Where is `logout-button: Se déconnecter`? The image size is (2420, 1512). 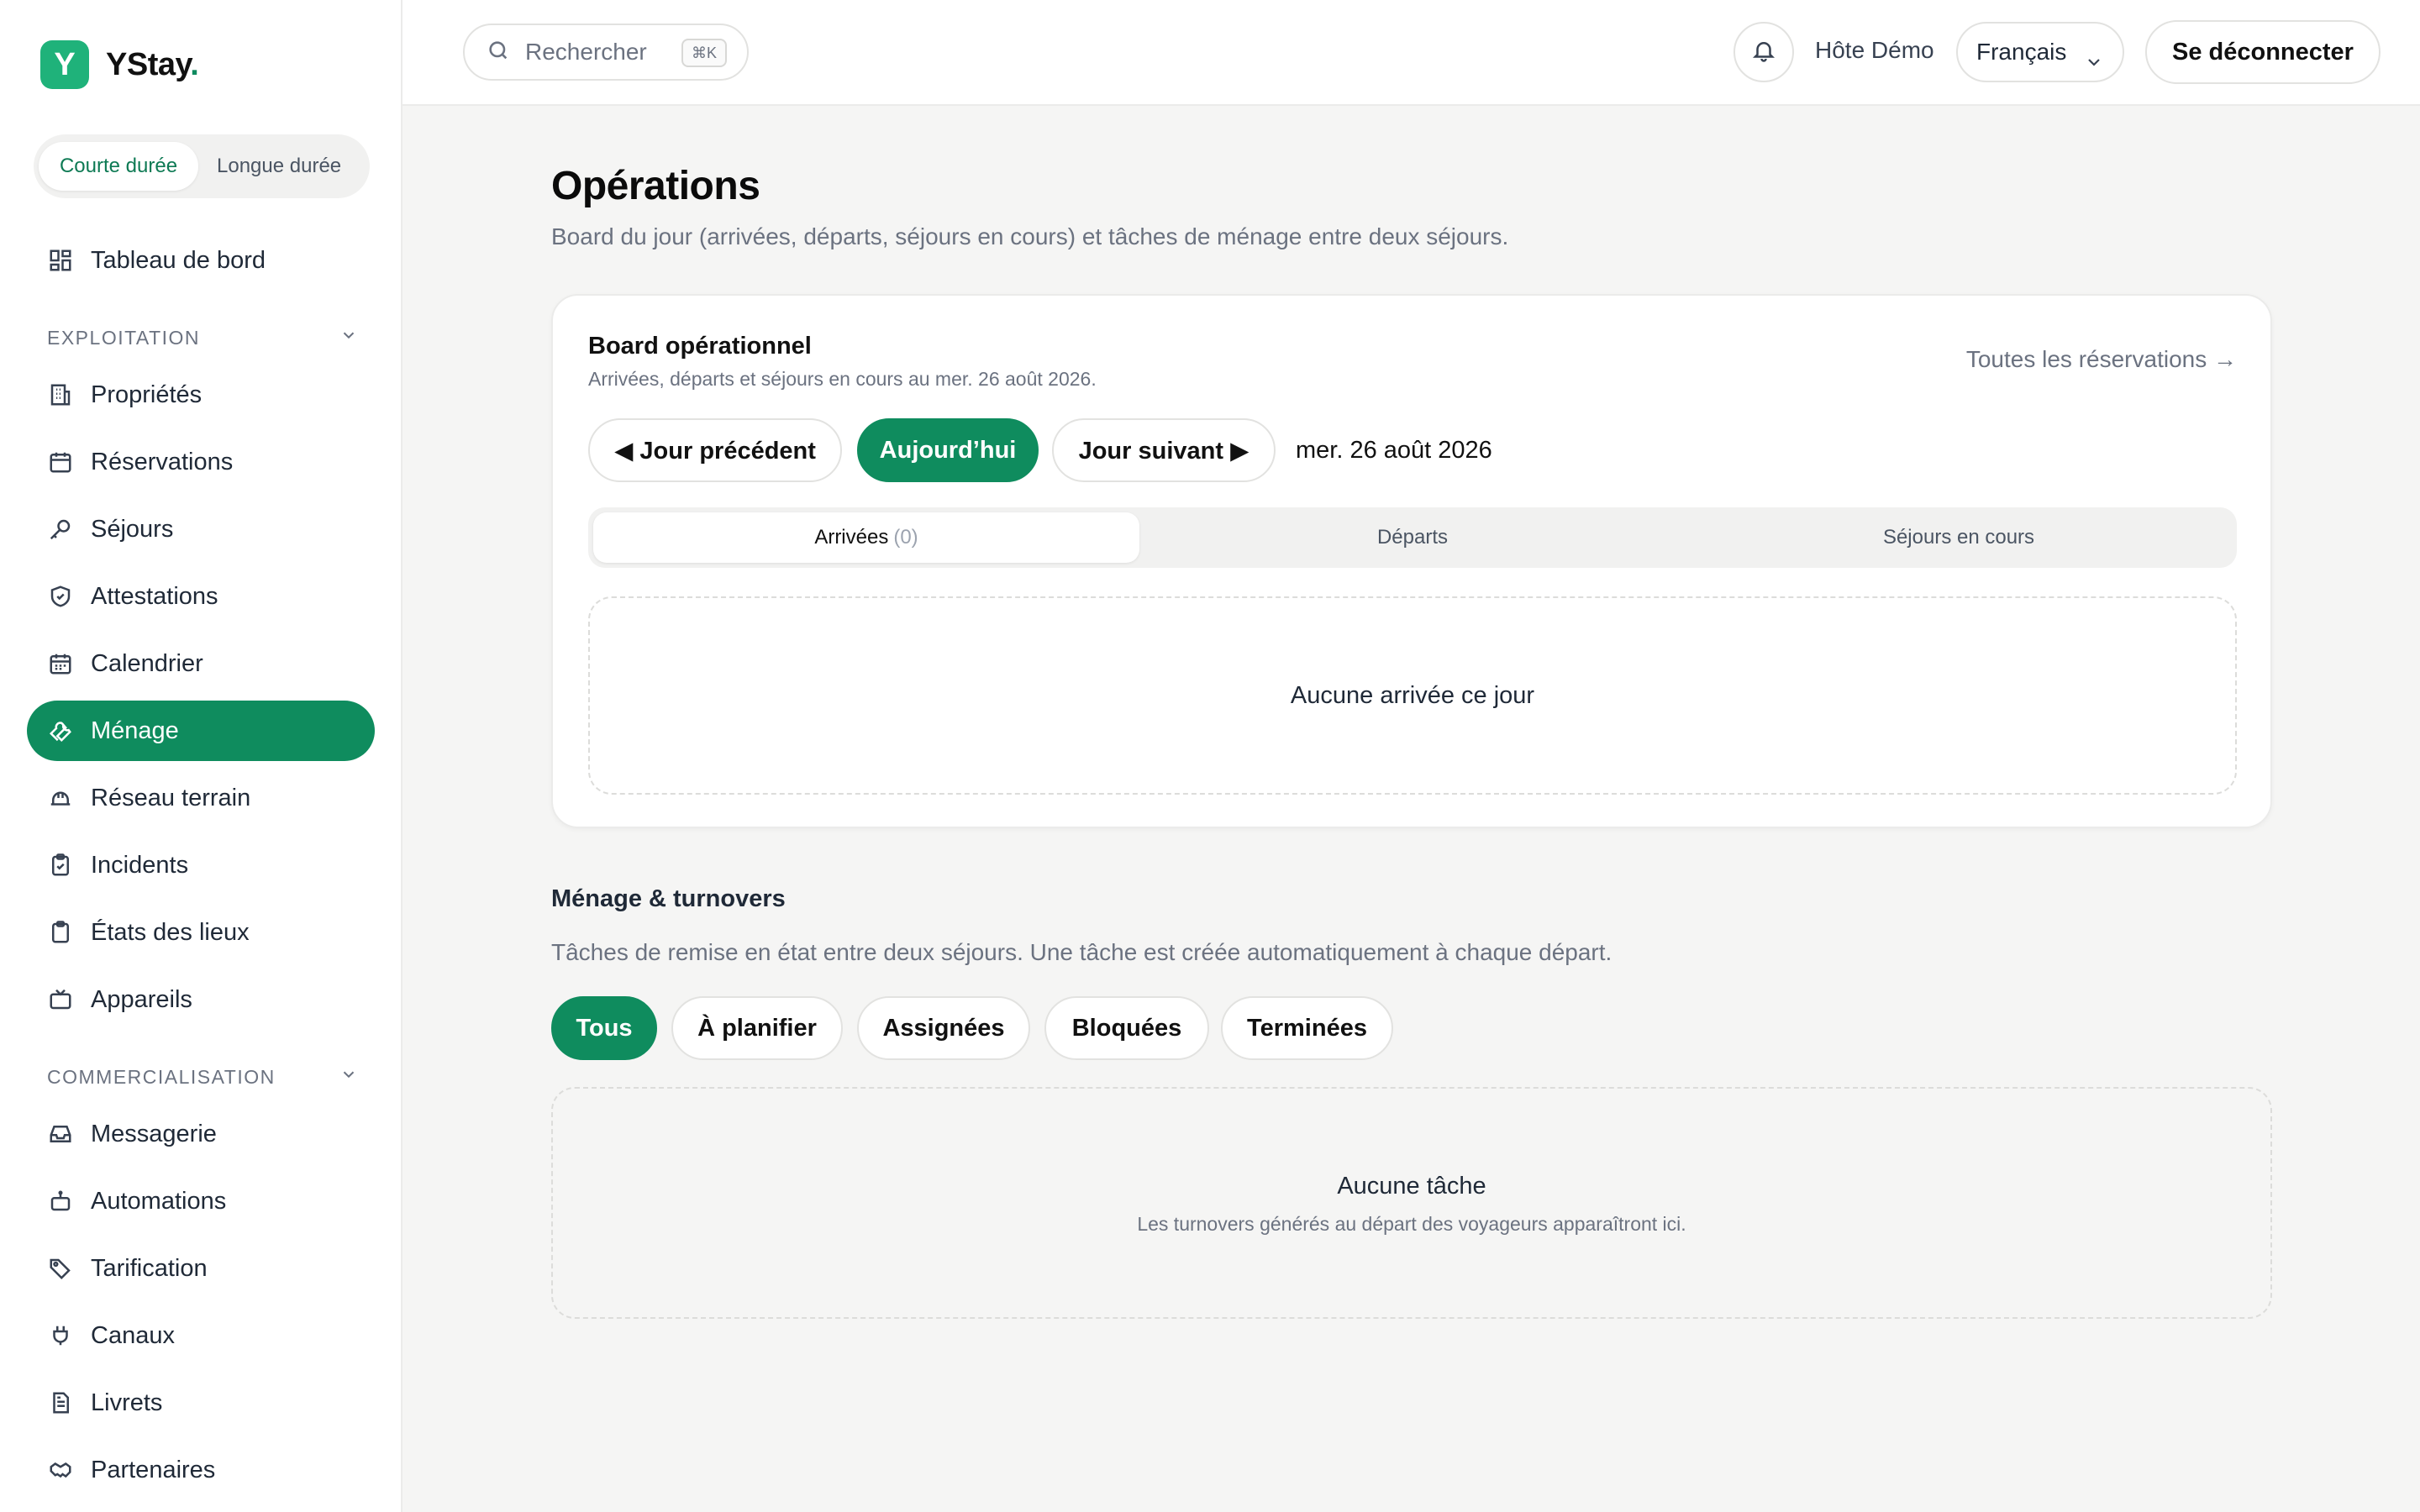
logout-button: Se déconnecter is located at coordinates (2263, 52).